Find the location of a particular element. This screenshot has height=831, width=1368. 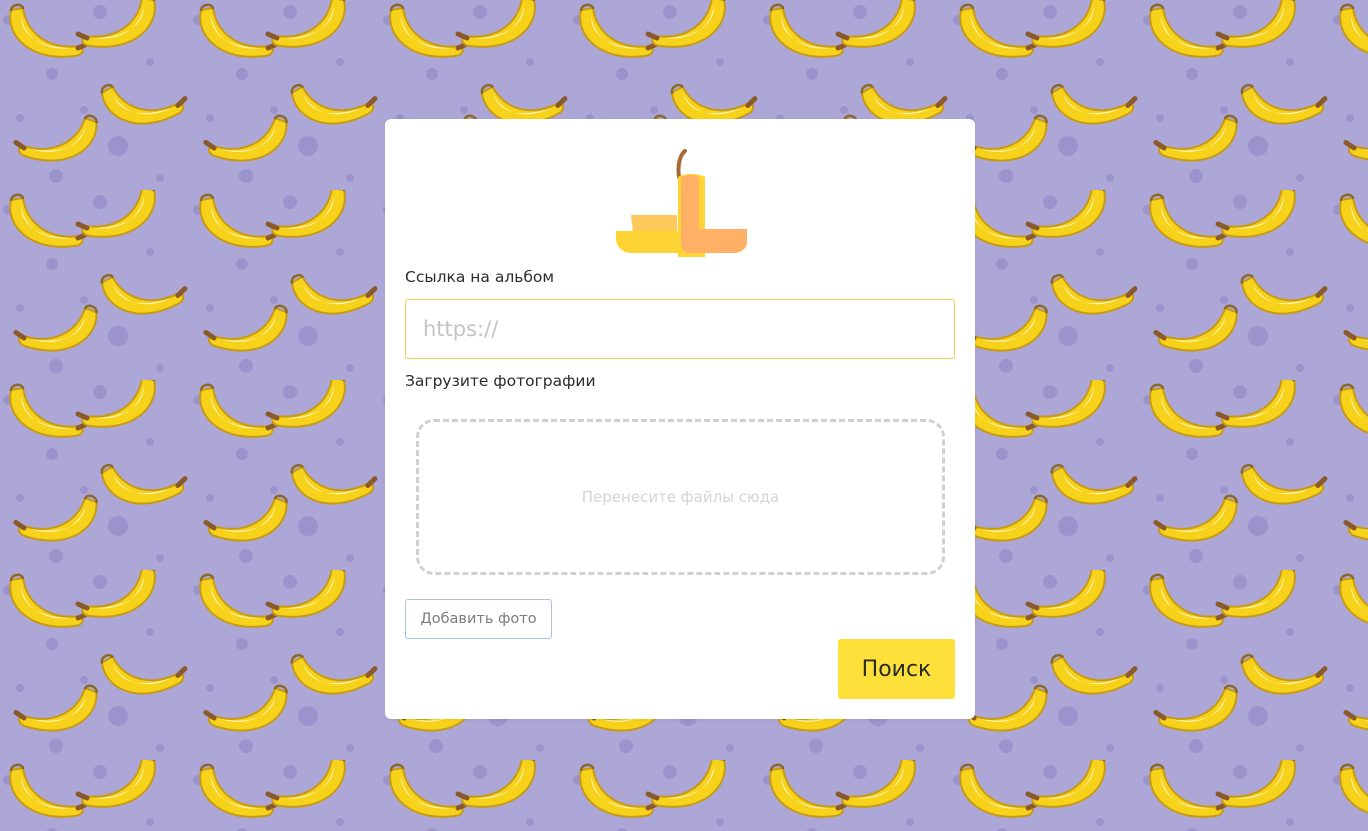

album-url-input is located at coordinates (680, 329).